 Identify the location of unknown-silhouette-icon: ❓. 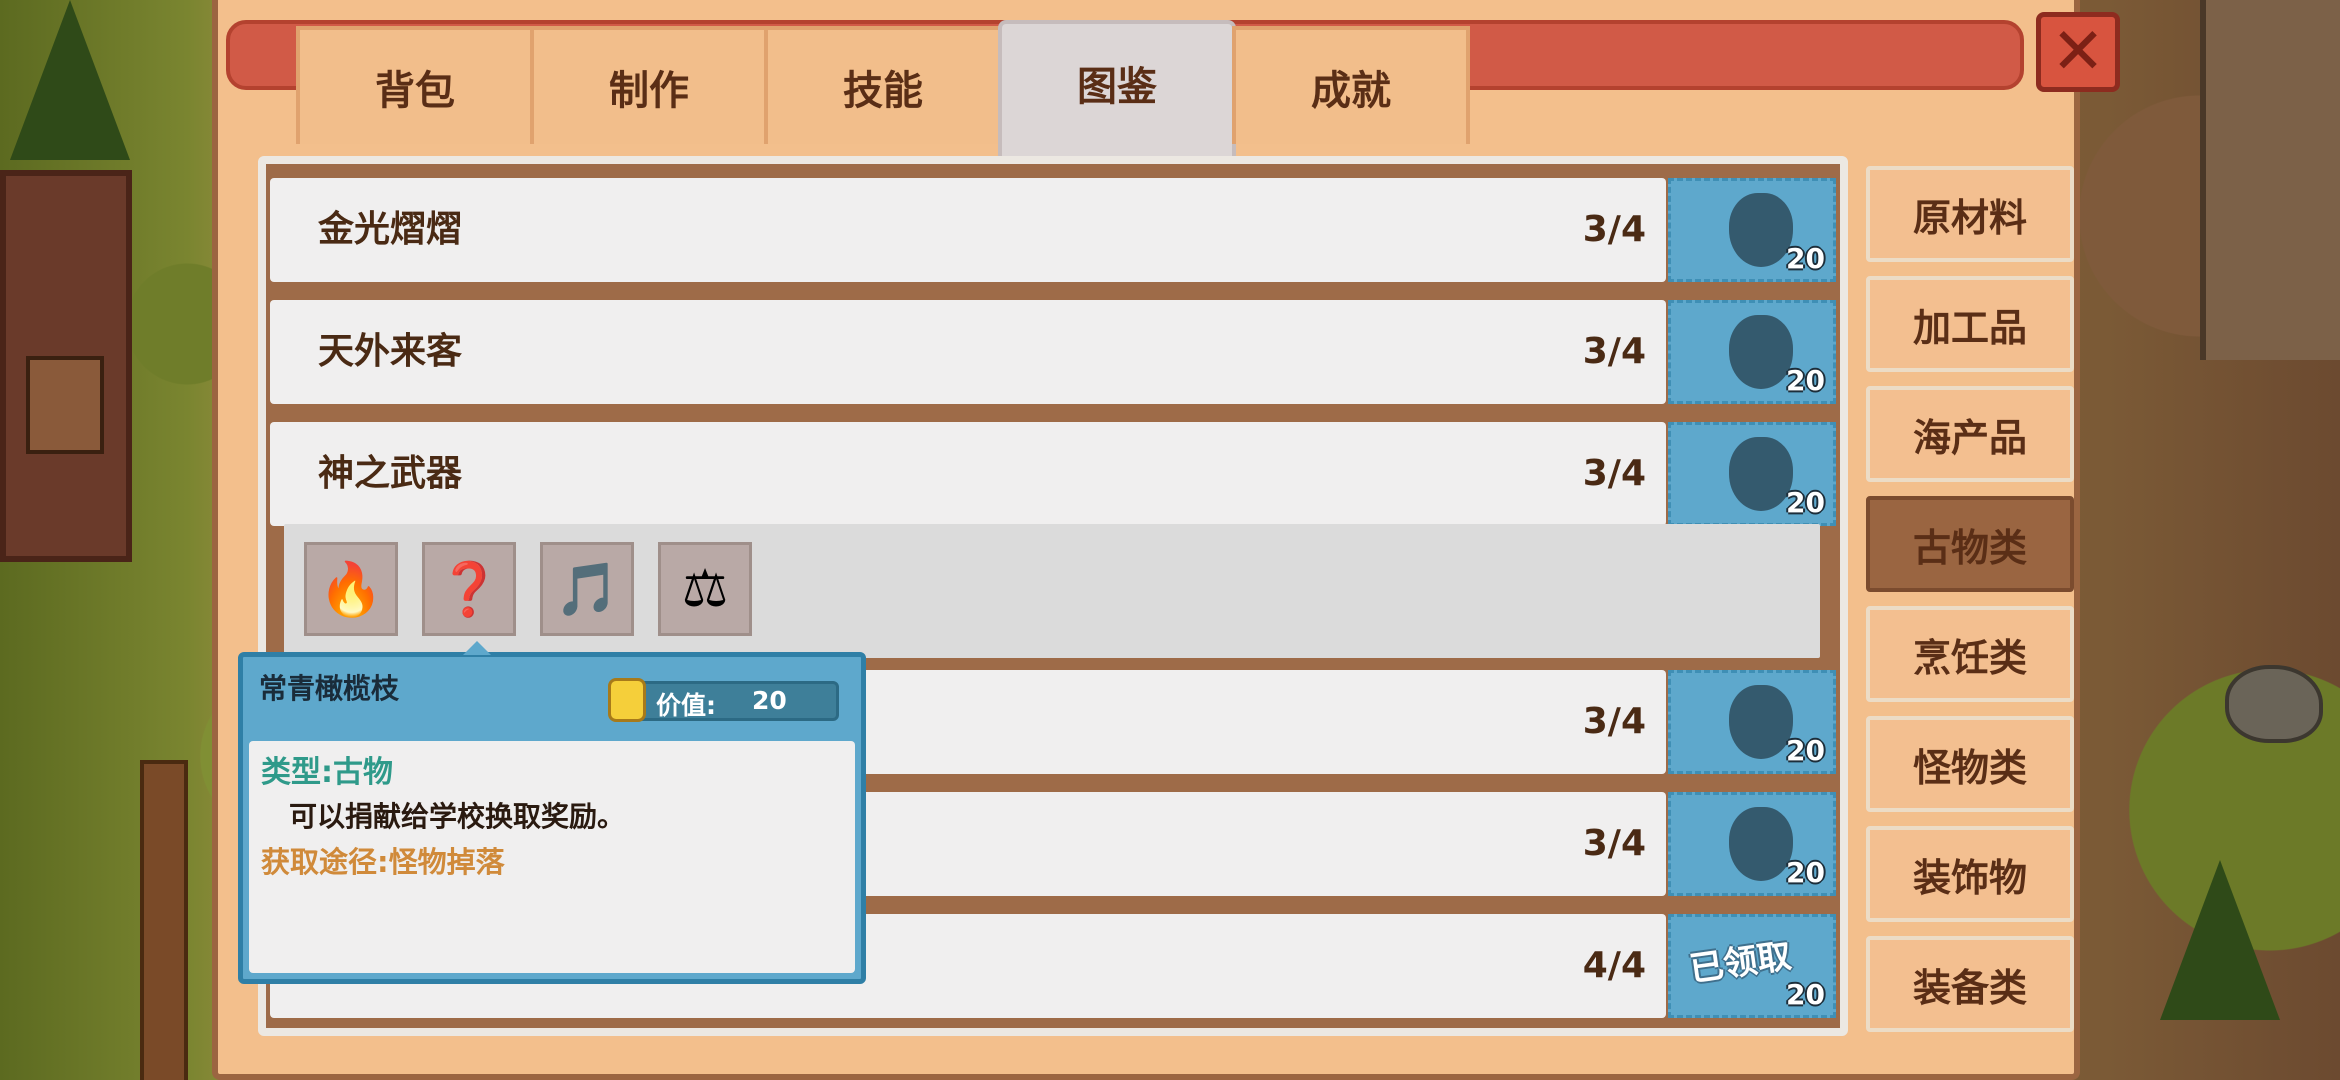
(469, 589).